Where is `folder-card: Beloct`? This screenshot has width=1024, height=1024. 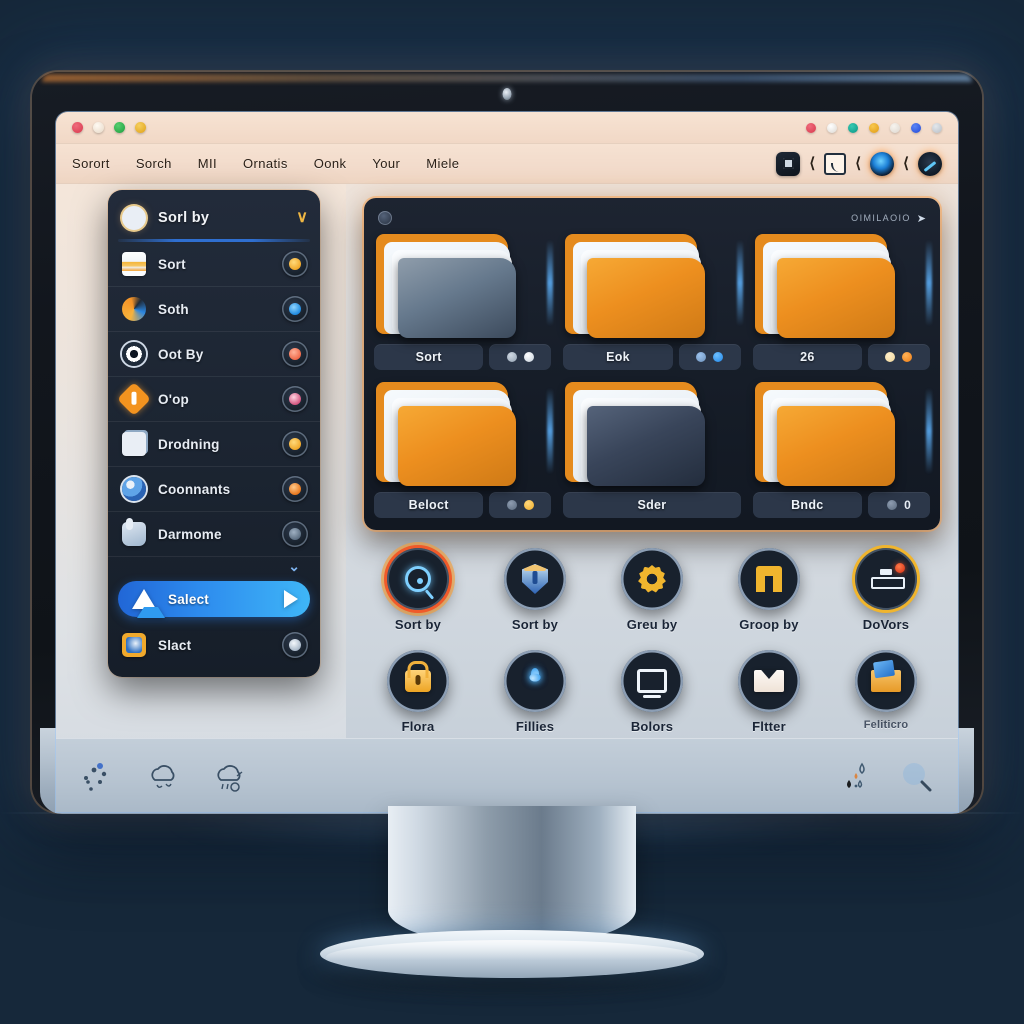
folder-card: Beloct is located at coordinates (464, 449).